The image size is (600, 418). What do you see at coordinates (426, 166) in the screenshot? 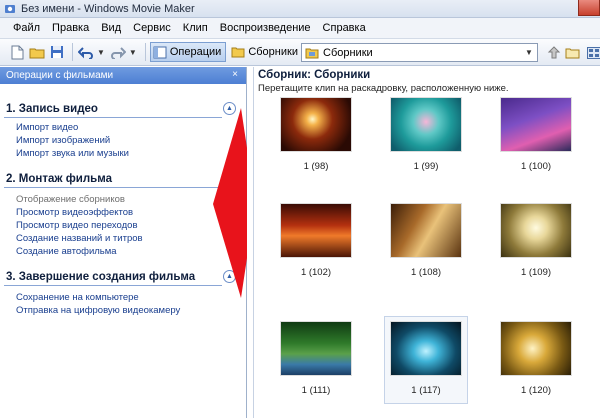
I see `clip-label: 1 (99)` at bounding box center [426, 166].